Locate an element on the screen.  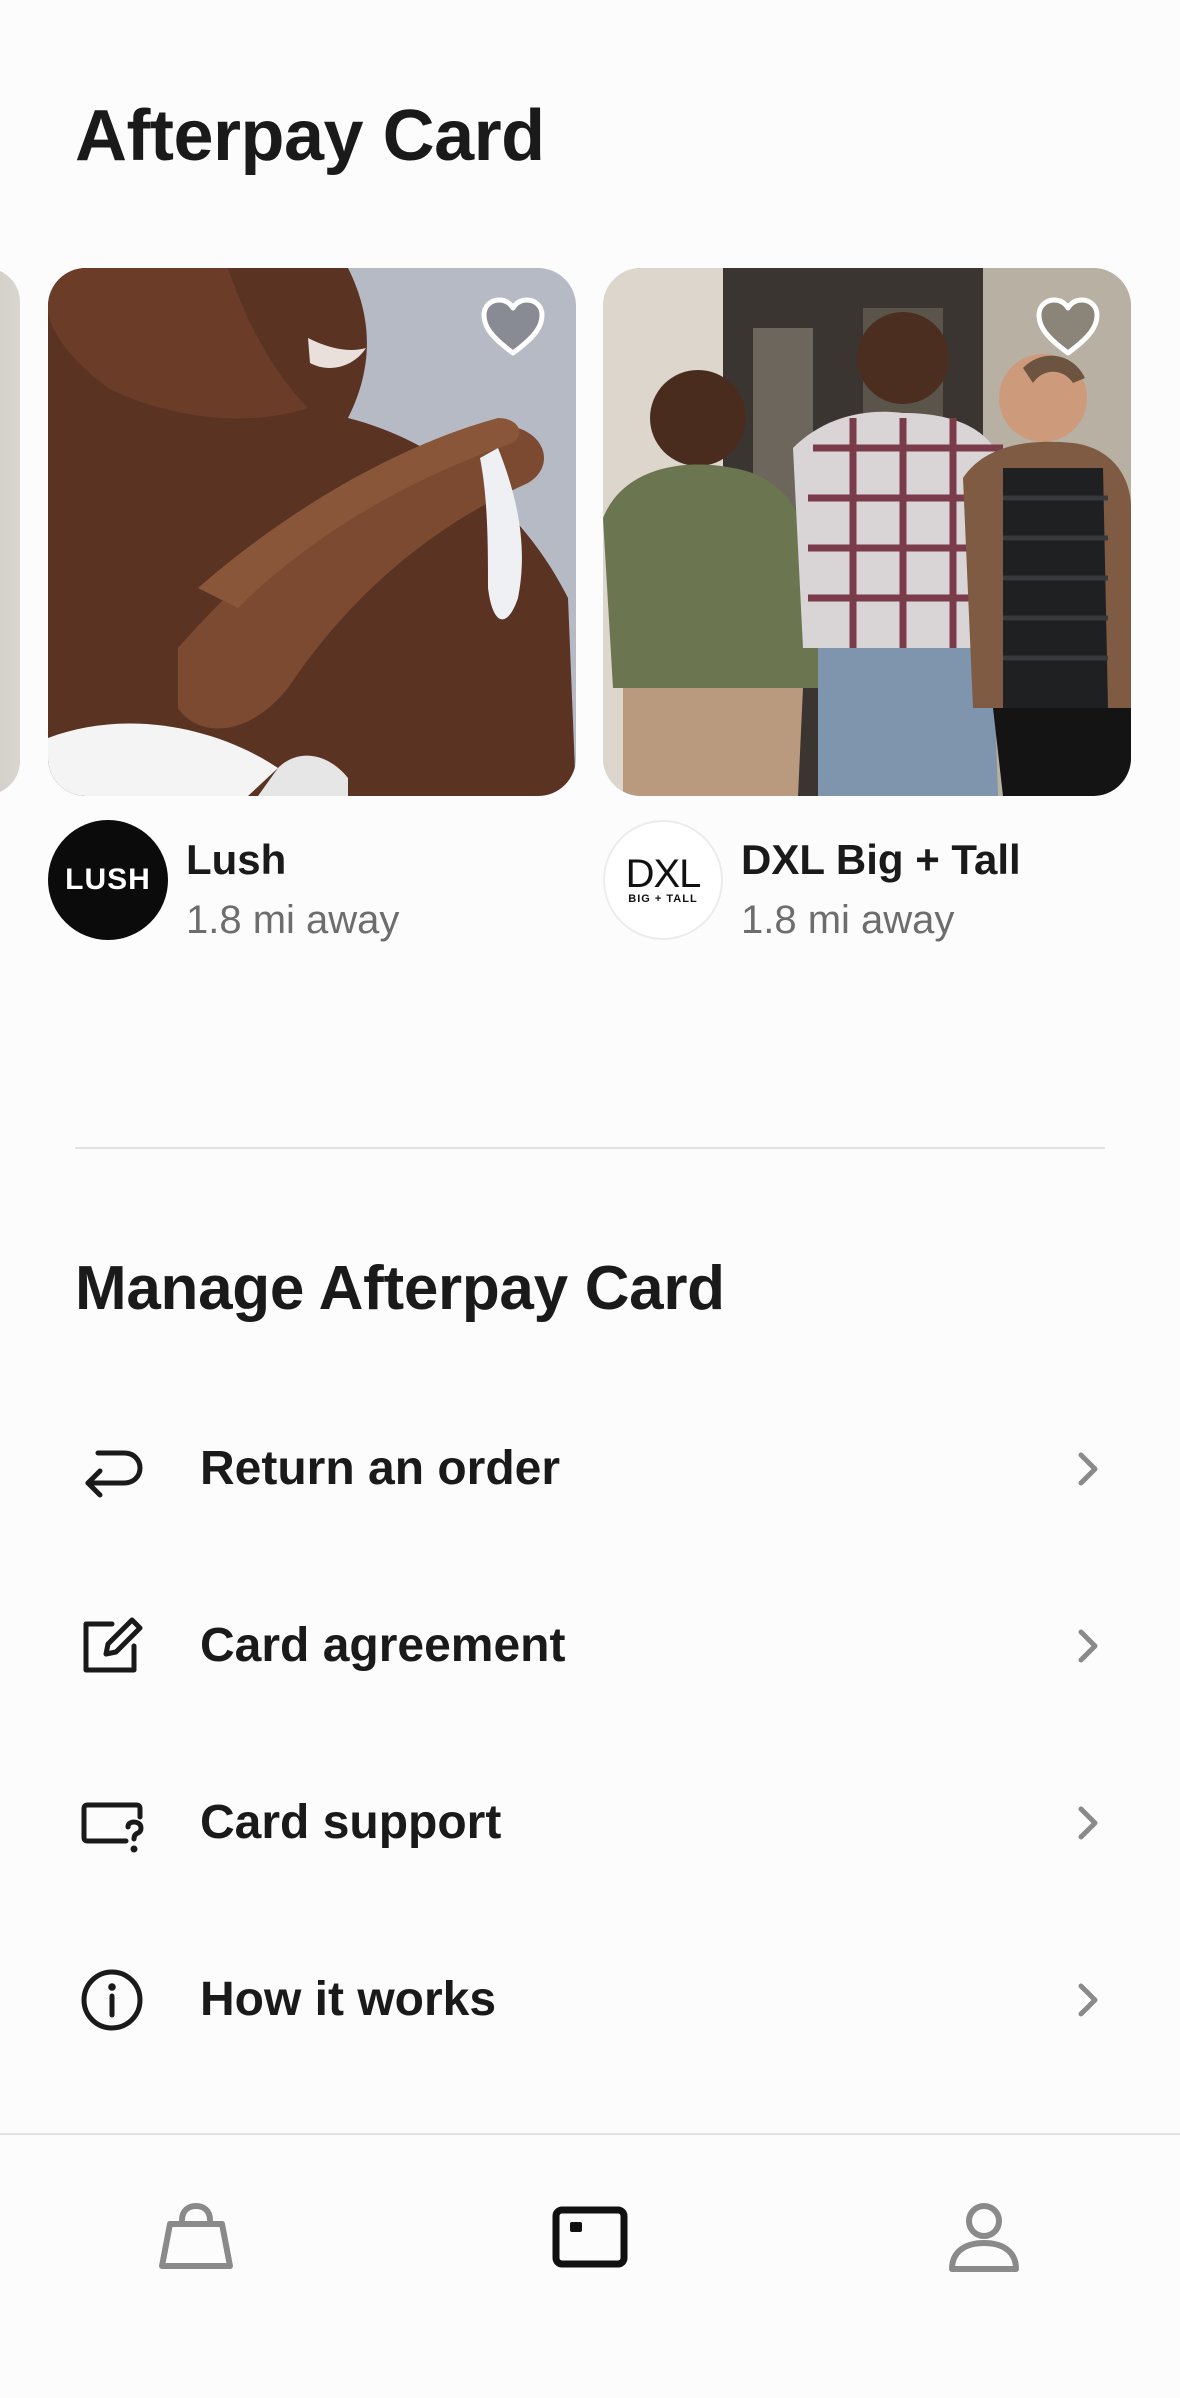
logo-text: LUSH is located at coordinates (108, 879).